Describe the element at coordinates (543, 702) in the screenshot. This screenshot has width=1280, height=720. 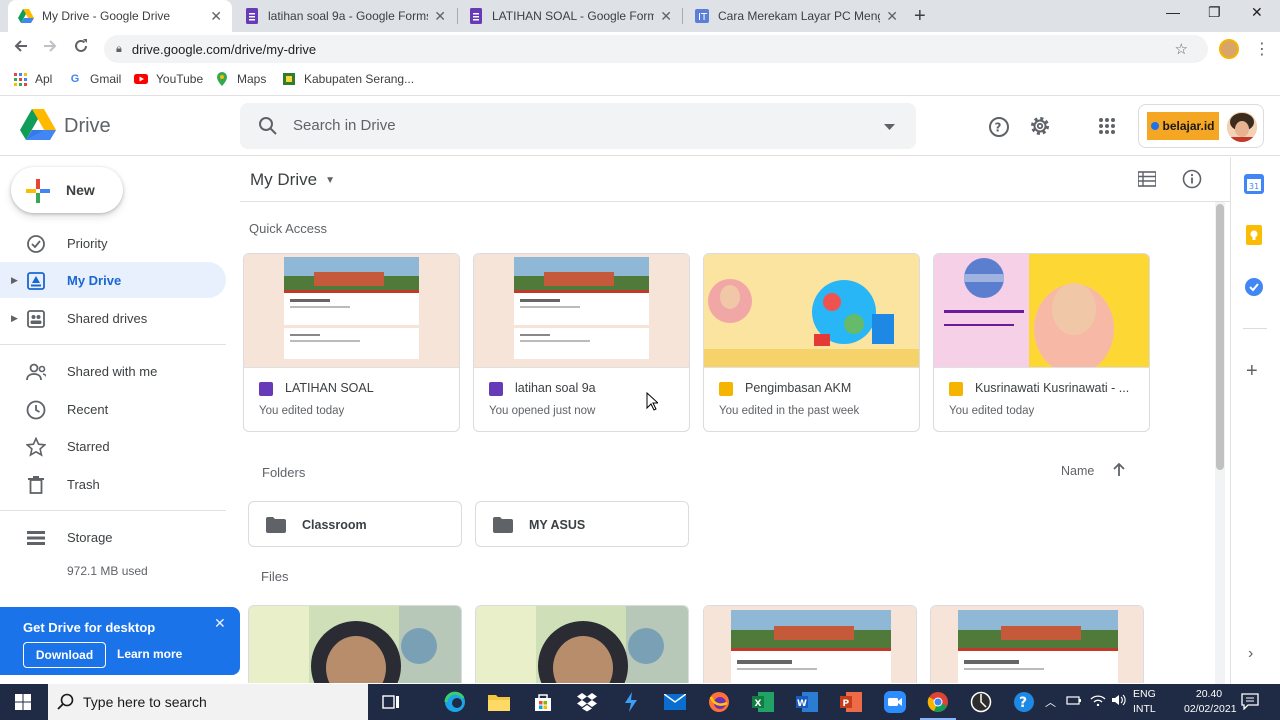
I see `microsoft-store-icon` at that location.